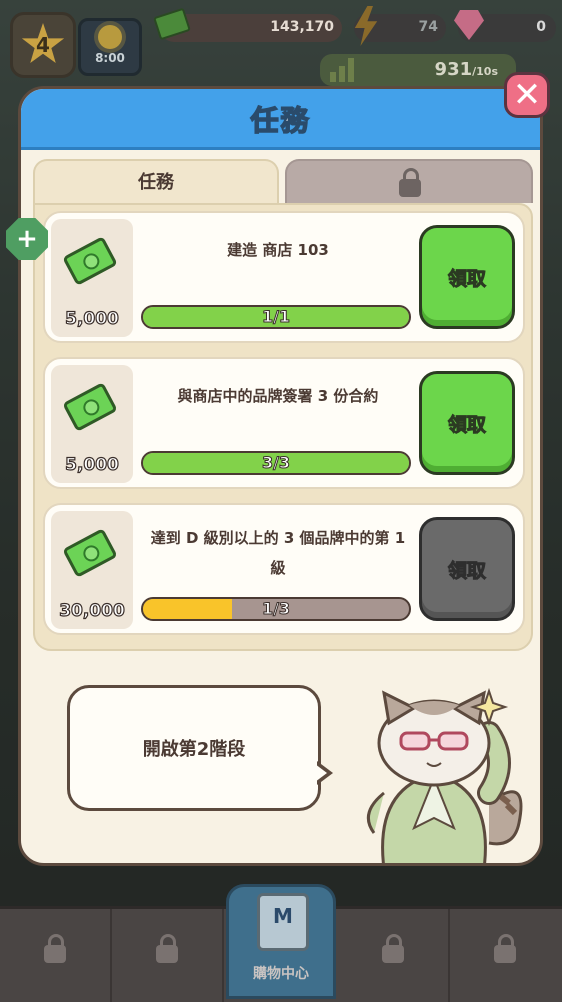 The width and height of the screenshot is (562, 1002). I want to click on close-button: ✕, so click(527, 95).